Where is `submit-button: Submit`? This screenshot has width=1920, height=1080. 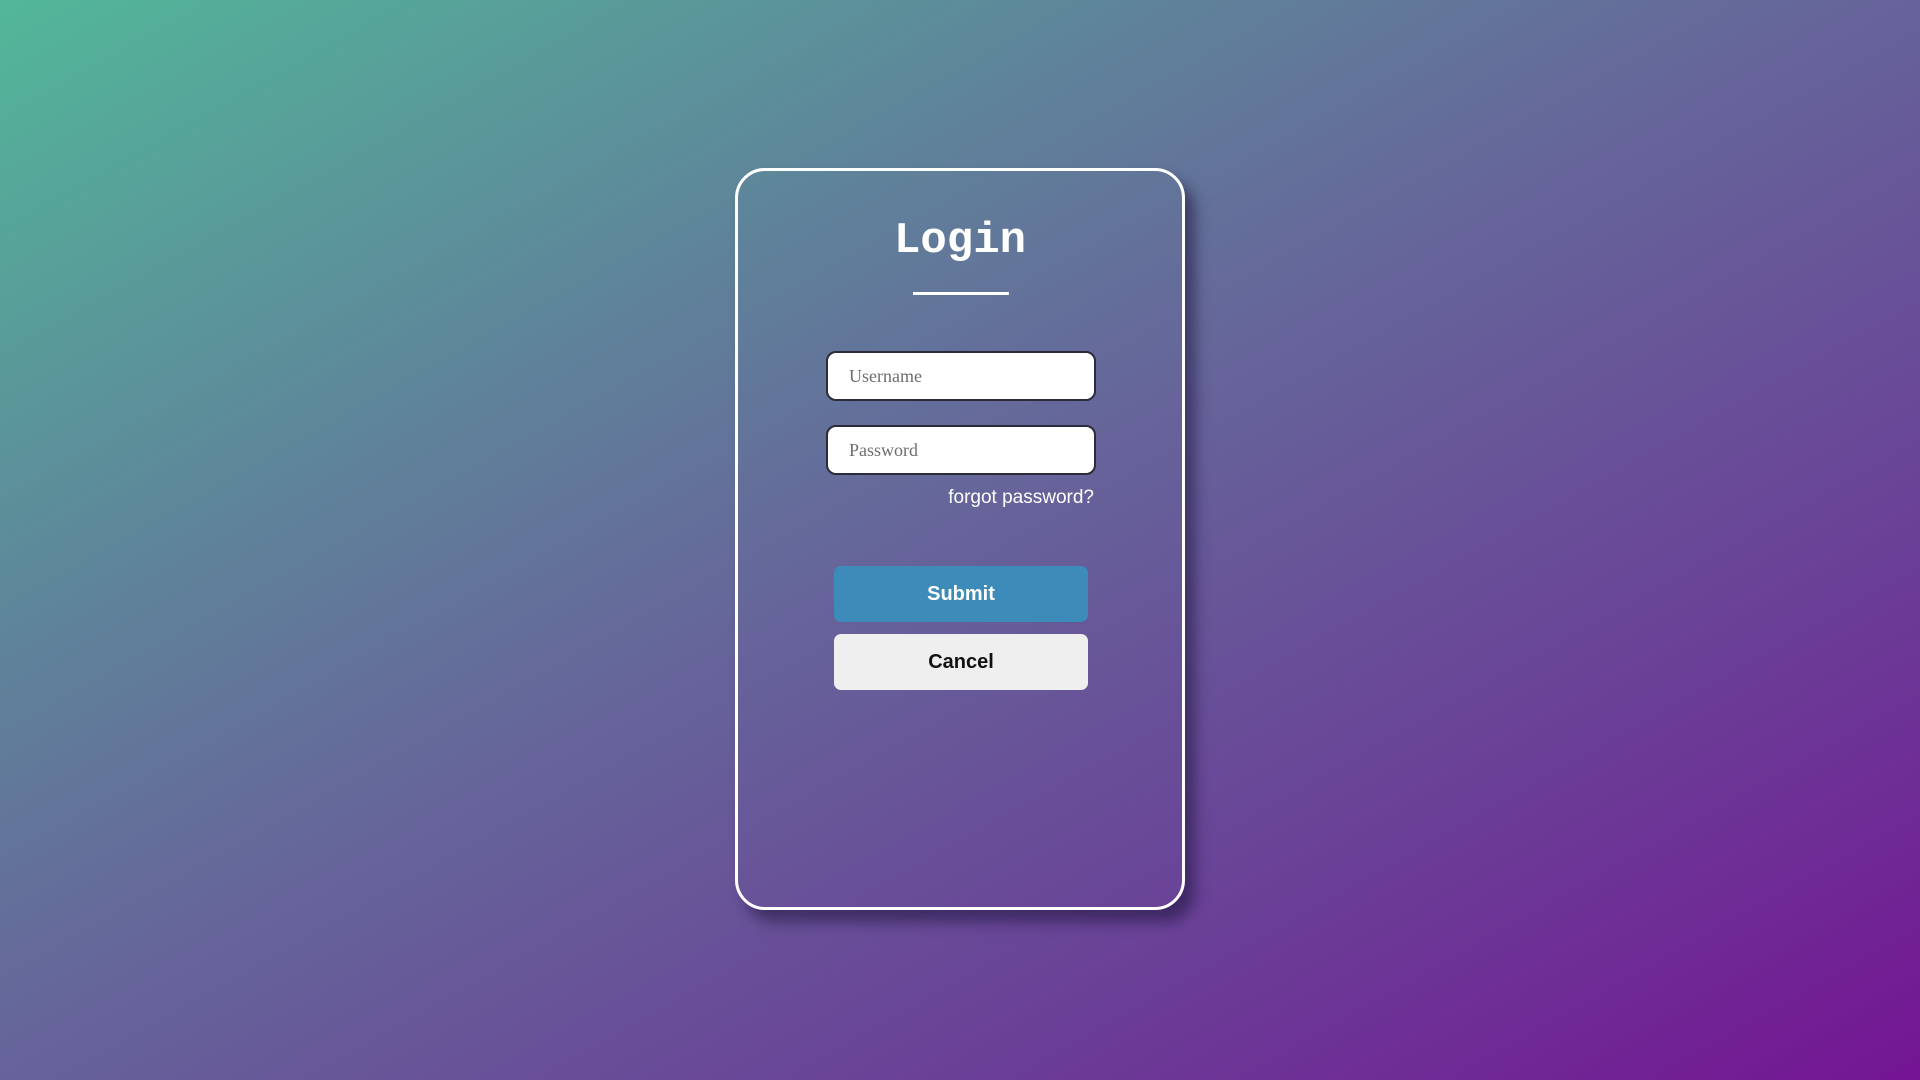
submit-button: Submit is located at coordinates (961, 594).